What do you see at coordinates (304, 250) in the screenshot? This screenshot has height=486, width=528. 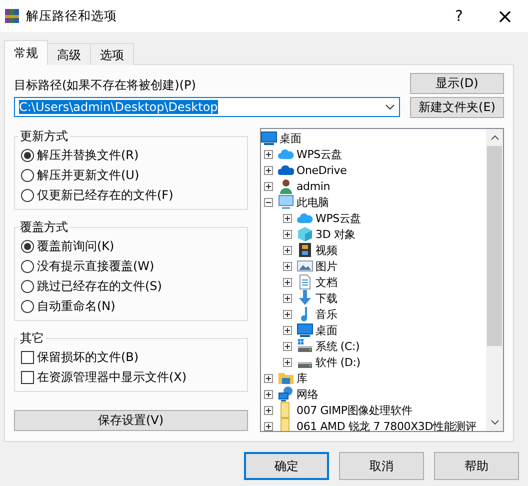 I see `film-icon` at bounding box center [304, 250].